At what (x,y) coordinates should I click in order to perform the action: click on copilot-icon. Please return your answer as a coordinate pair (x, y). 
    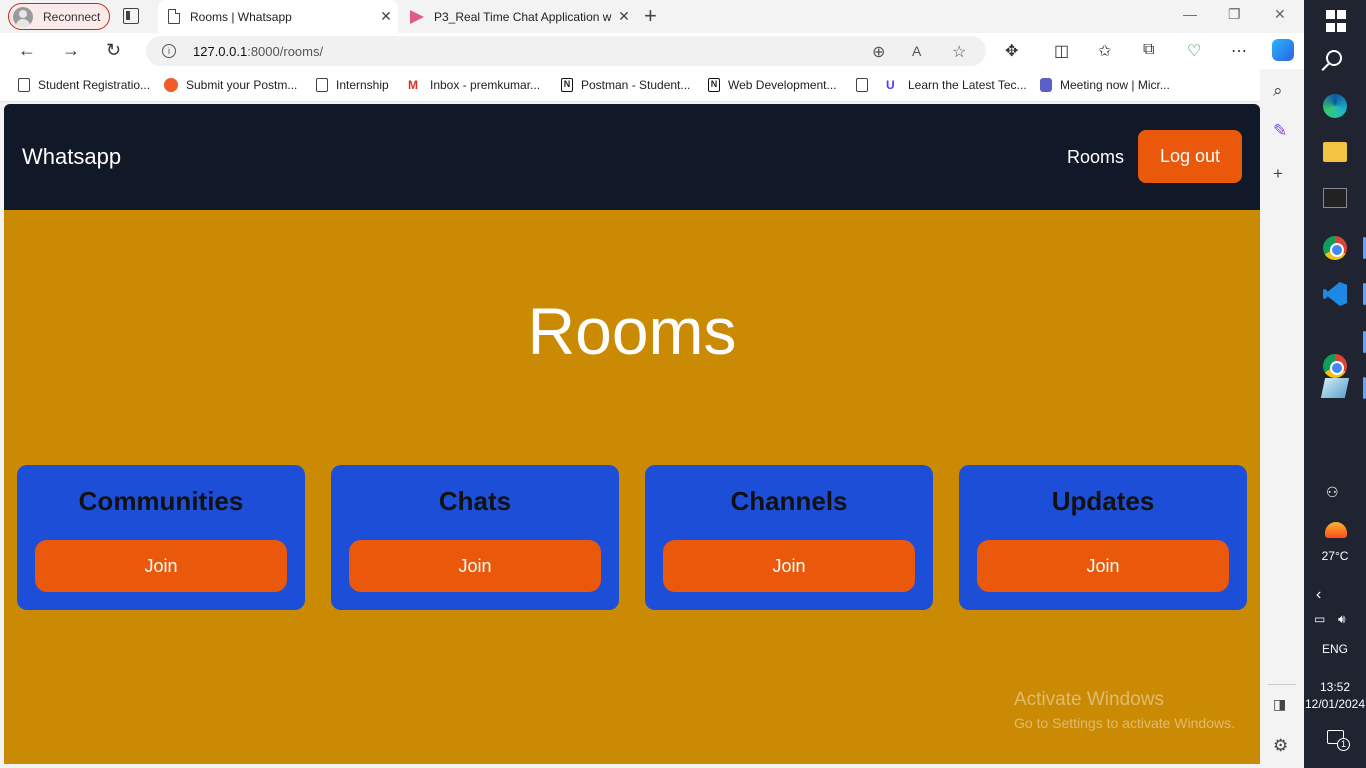
    Looking at the image, I should click on (1283, 50).